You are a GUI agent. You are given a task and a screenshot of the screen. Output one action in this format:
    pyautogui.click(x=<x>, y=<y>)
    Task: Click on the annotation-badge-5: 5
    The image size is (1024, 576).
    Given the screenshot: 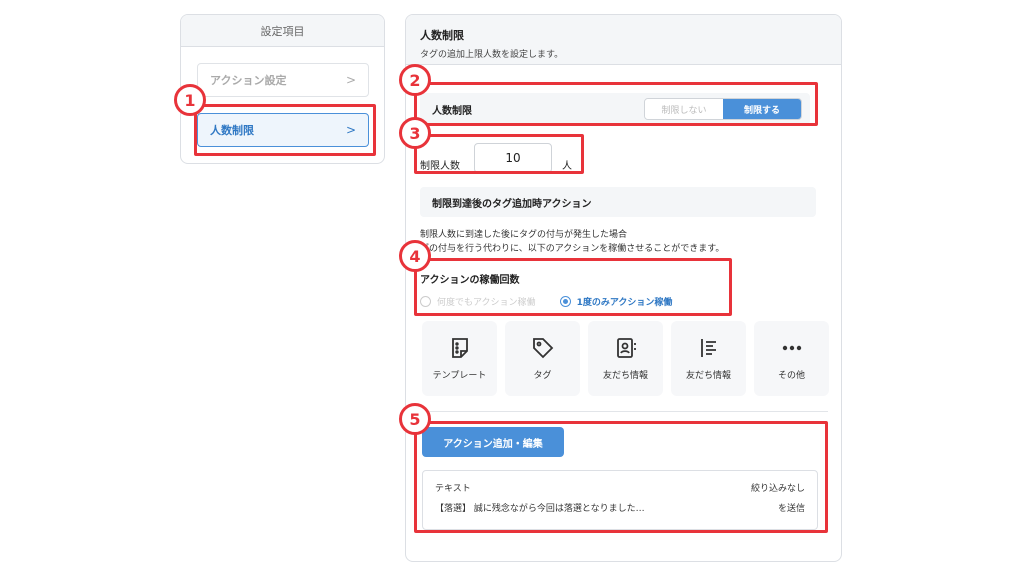 What is the action you would take?
    pyautogui.click(x=415, y=419)
    